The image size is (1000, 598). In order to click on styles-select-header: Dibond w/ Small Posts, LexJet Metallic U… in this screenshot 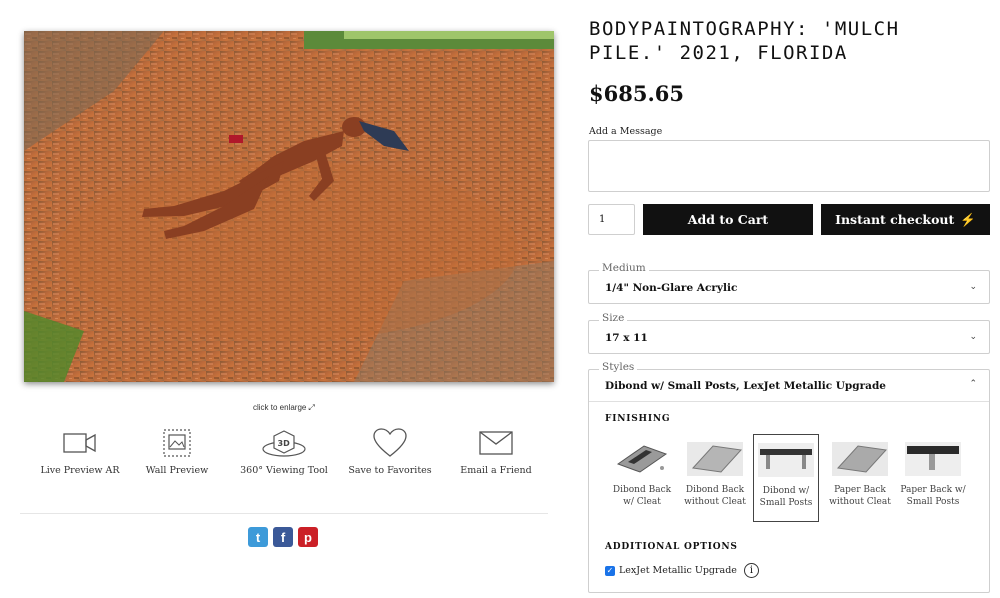, I will do `click(789, 386)`.